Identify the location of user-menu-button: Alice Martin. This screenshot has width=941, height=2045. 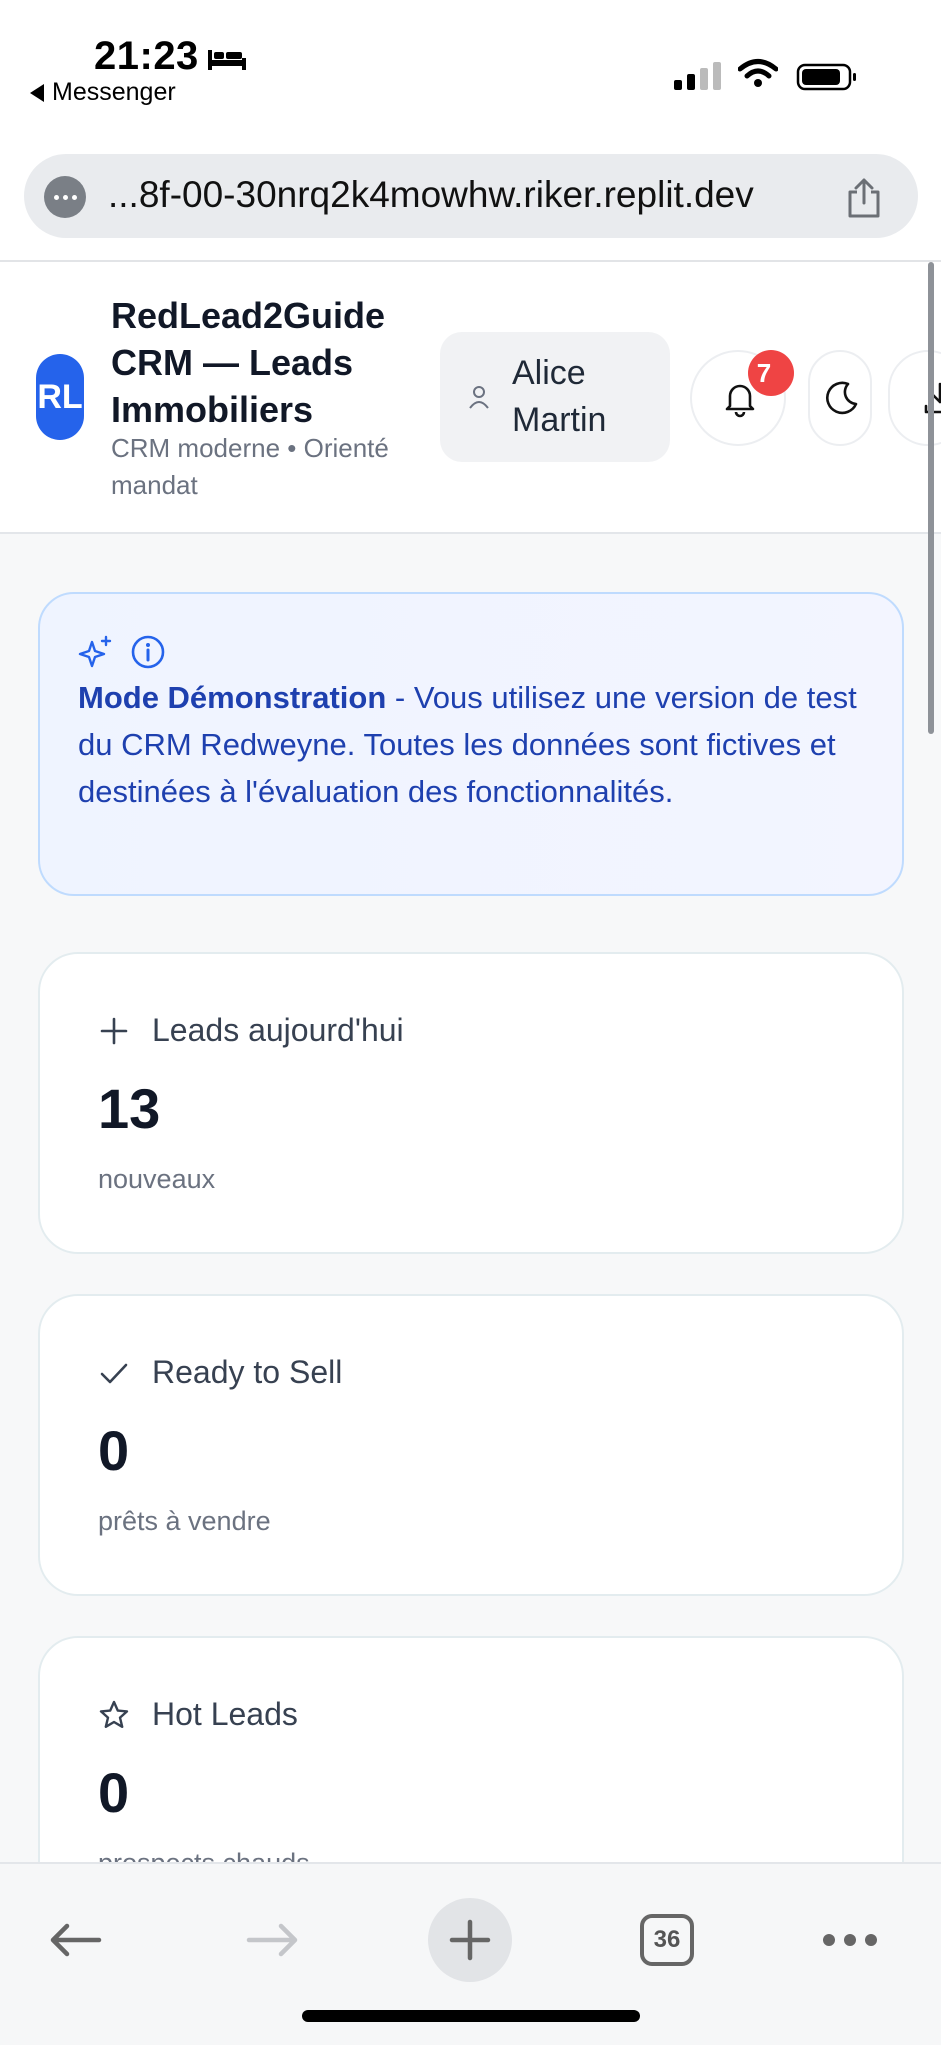
(555, 397).